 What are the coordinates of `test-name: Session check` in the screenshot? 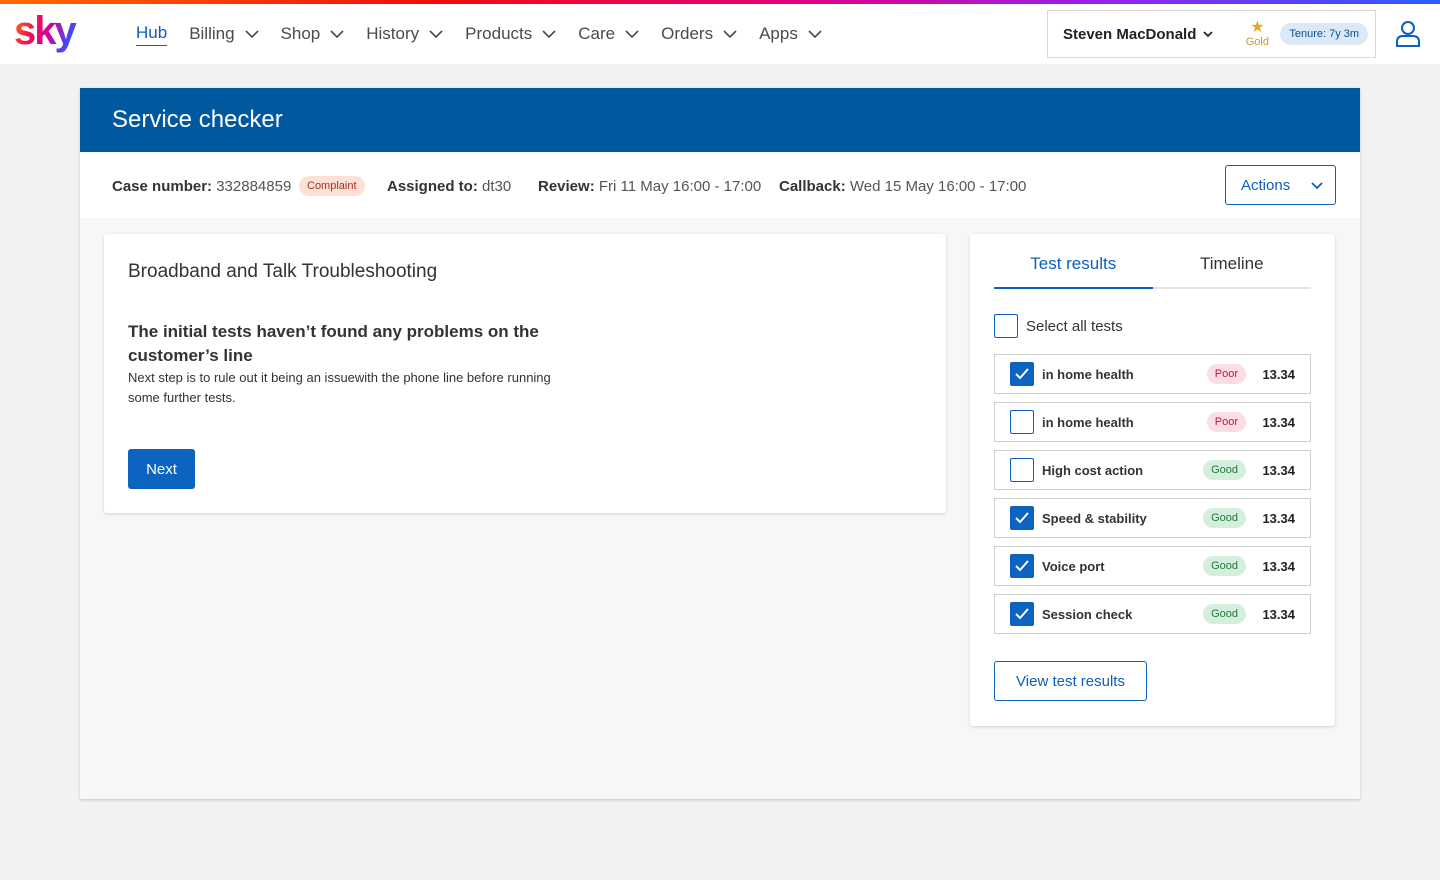 It's located at (1087, 614).